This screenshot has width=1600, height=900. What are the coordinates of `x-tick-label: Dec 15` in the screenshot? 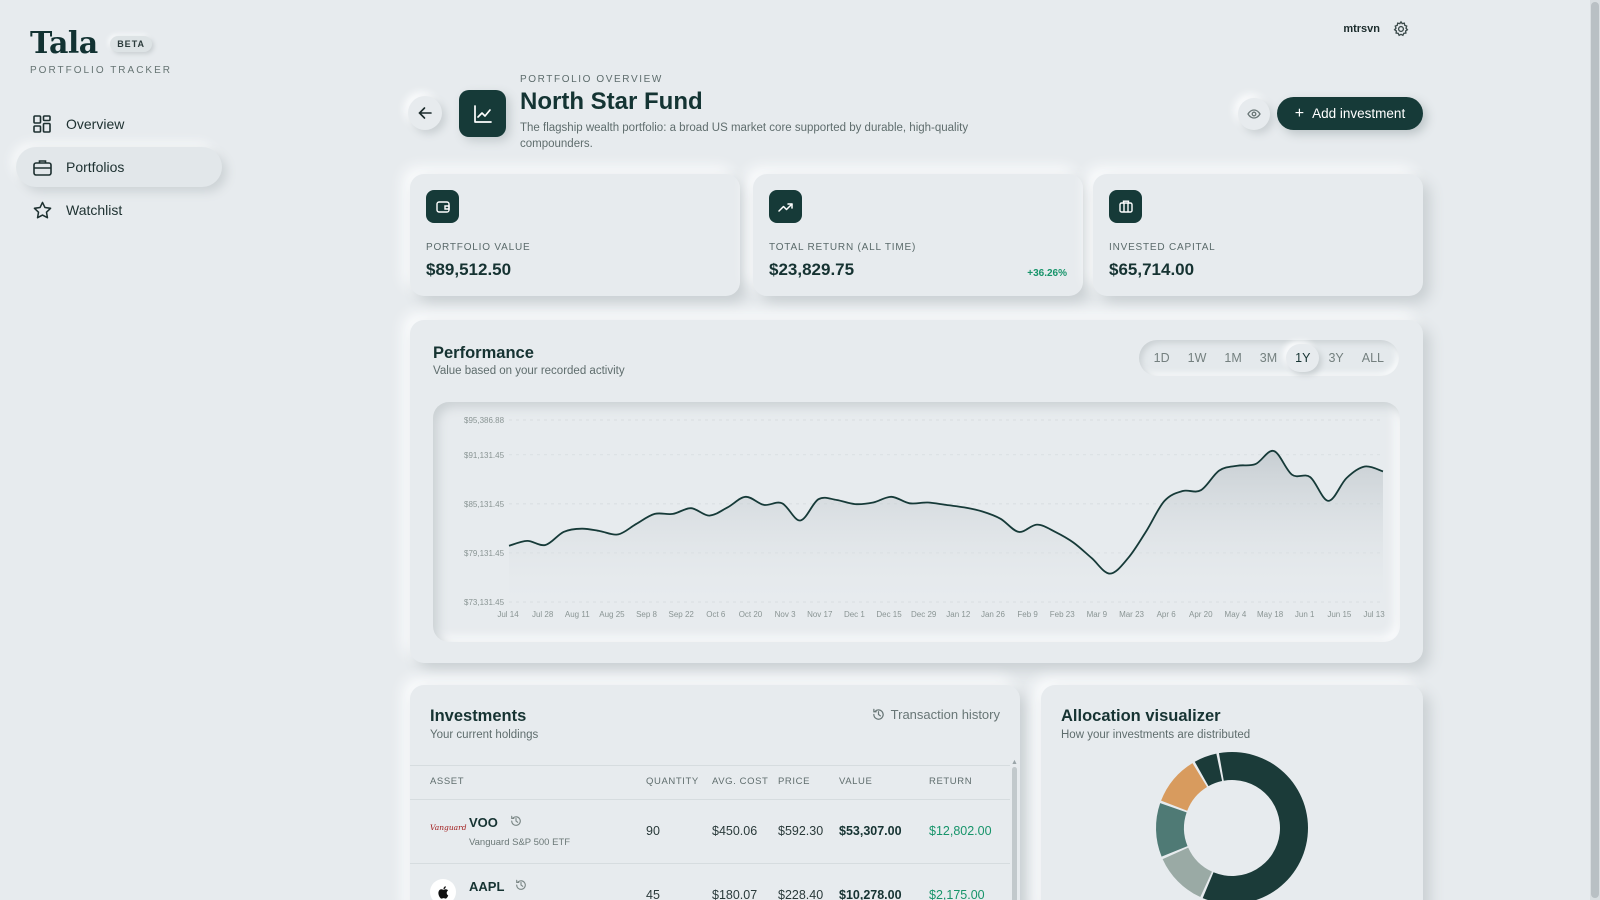 It's located at (889, 614).